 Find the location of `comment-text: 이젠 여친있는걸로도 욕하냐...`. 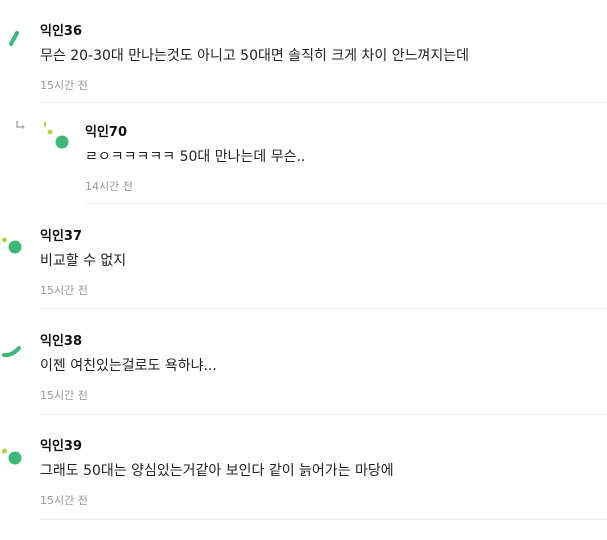

comment-text: 이젠 여친있는걸로도 욕하냐... is located at coordinates (128, 366).